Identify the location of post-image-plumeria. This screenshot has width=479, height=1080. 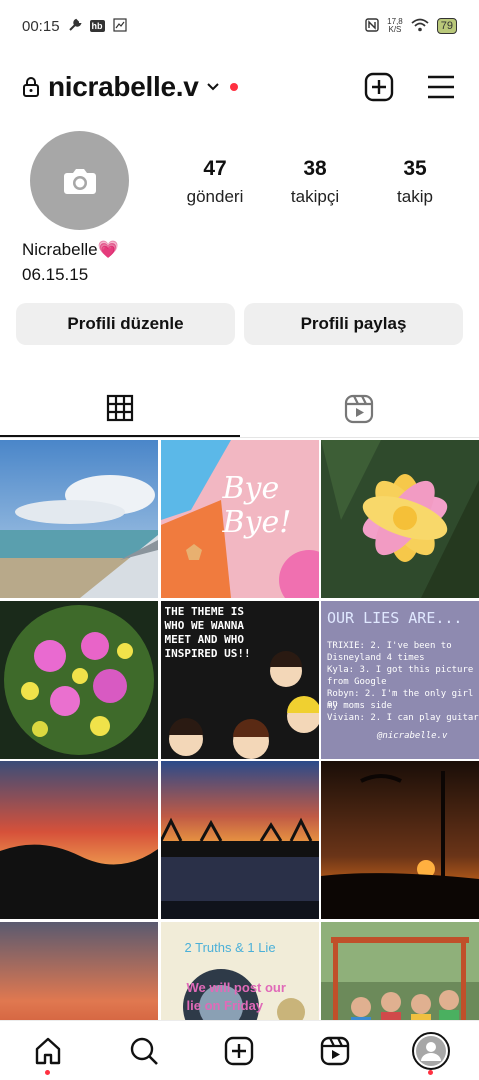
(400, 519).